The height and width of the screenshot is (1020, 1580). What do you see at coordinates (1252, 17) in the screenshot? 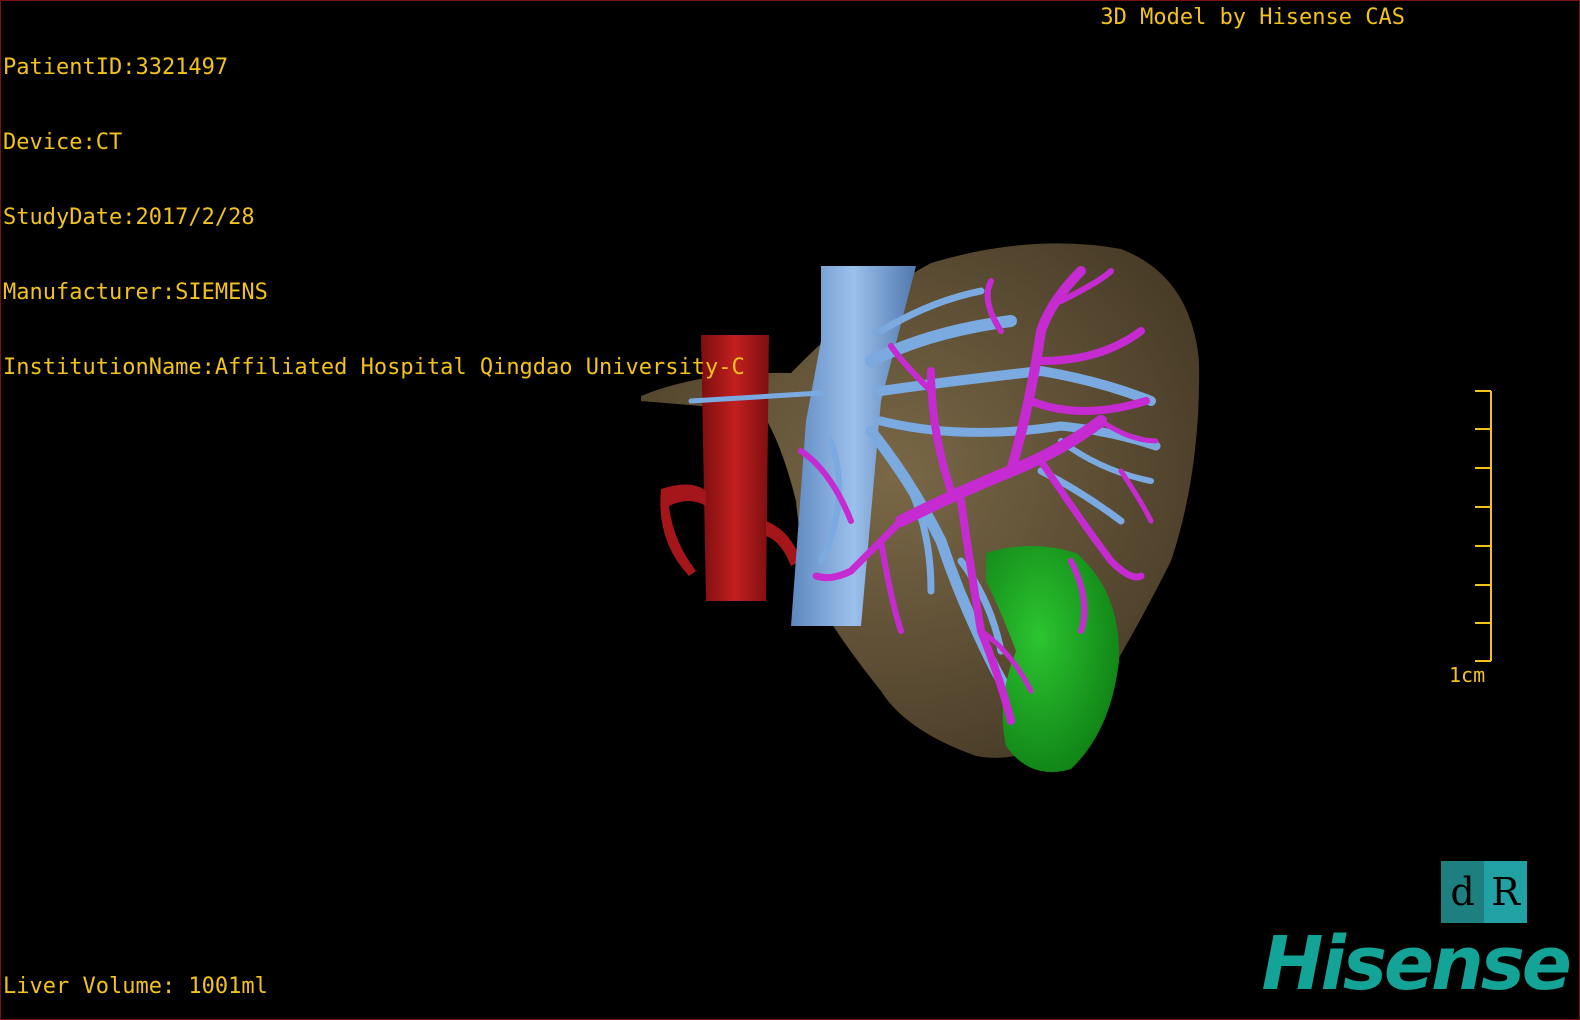
I see `model-credit: 3D Model by Hisense CAS` at bounding box center [1252, 17].